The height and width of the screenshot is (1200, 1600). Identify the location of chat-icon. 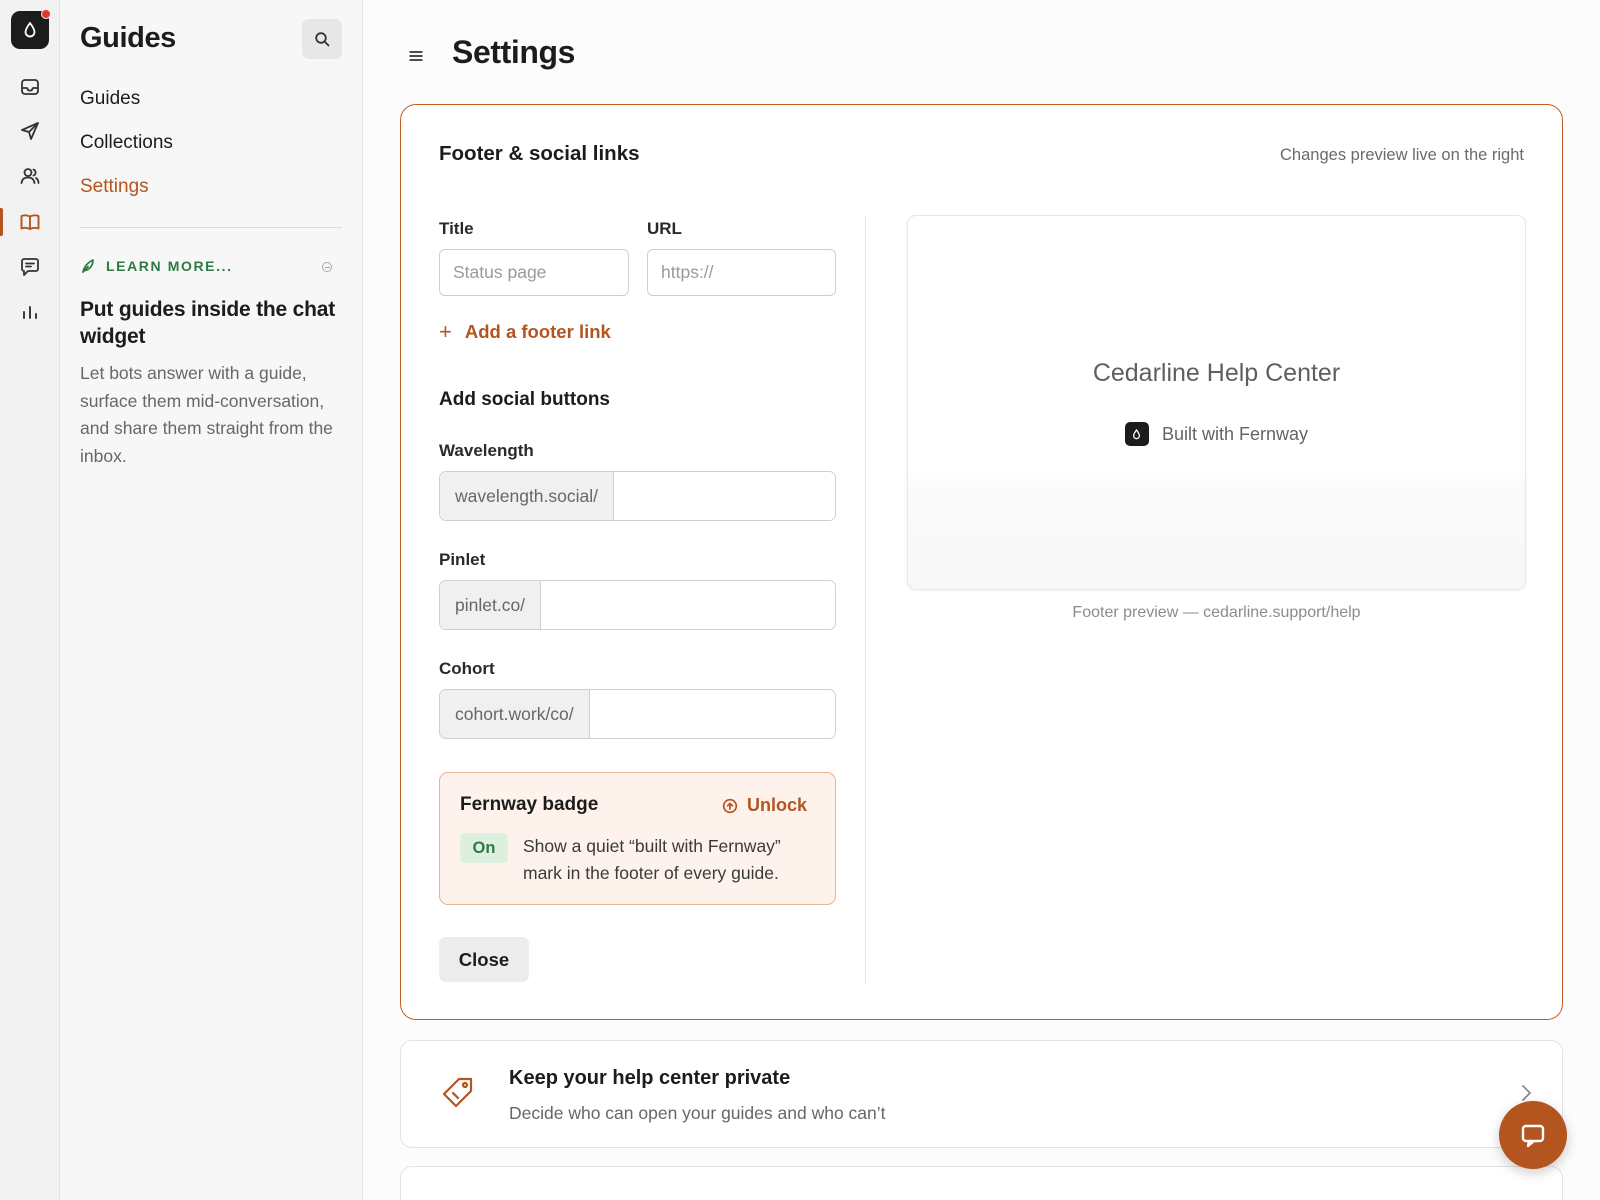
(30, 267).